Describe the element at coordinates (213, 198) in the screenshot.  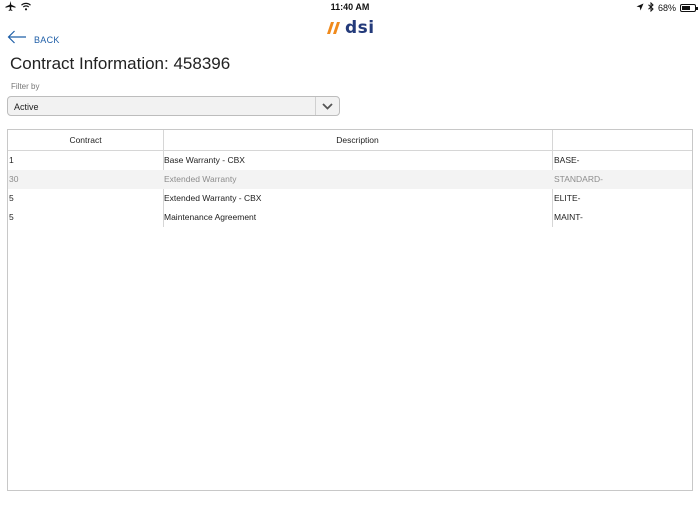
I see `cell-description: Extended Warranty - CBX` at that location.